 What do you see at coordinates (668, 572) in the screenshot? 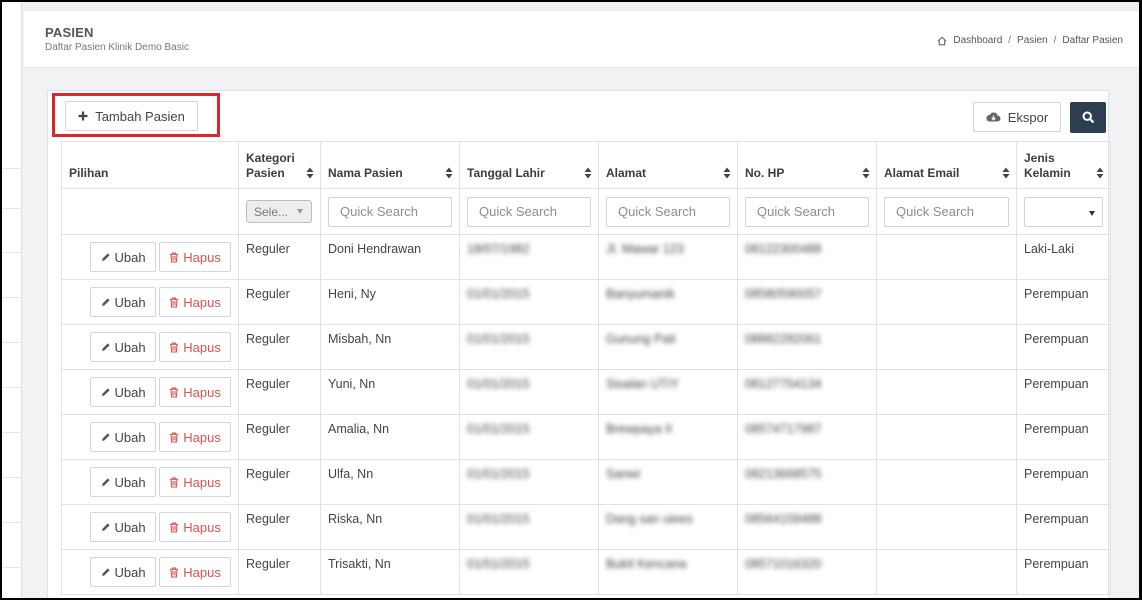
I see `cell-alamat: Bukit Kencana` at bounding box center [668, 572].